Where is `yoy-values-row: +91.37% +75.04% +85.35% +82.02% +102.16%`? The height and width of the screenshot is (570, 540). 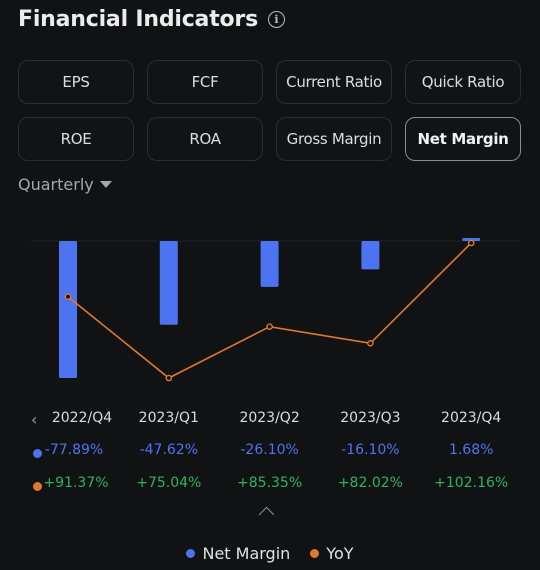
yoy-values-row: +91.37% +75.04% +85.35% +82.02% +102.16% is located at coordinates (270, 487).